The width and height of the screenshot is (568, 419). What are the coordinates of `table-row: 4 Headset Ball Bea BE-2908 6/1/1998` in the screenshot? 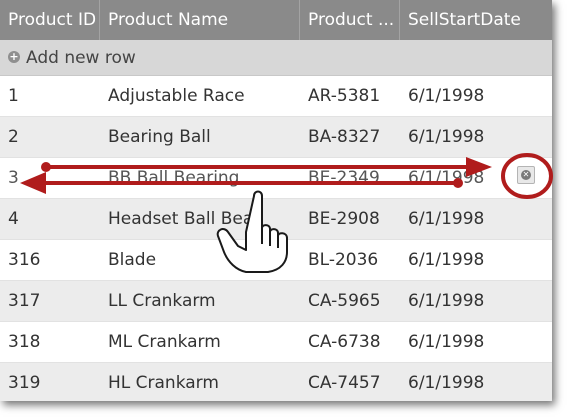 It's located at (276, 219).